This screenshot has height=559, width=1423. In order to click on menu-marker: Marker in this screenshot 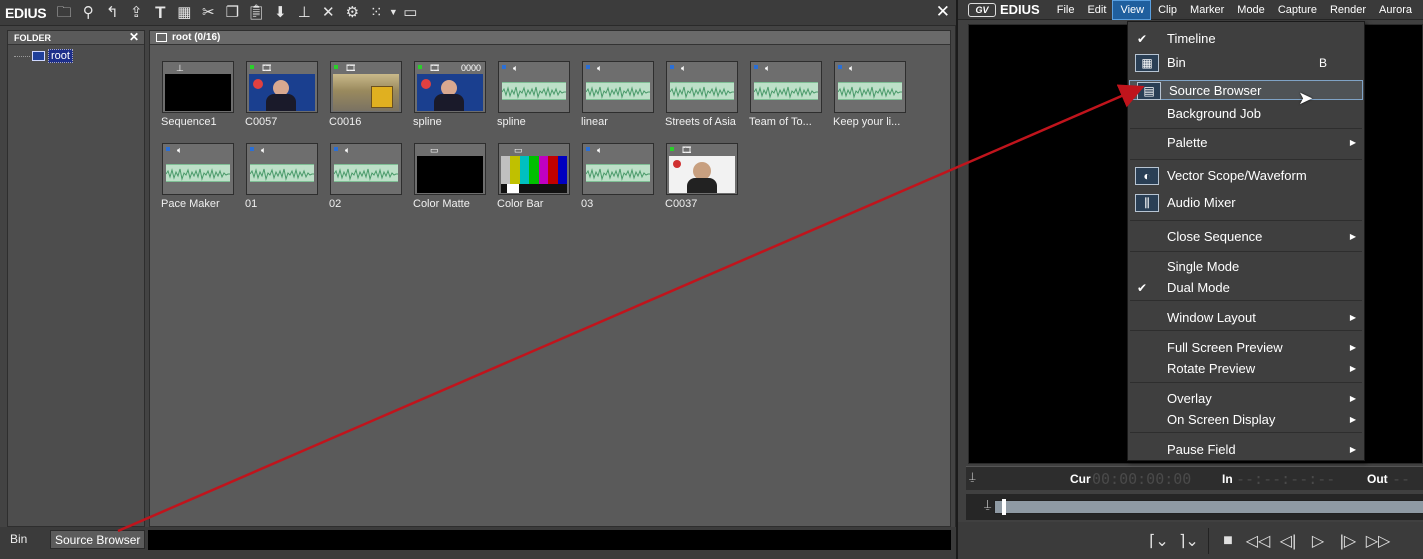, I will do `click(1206, 10)`.